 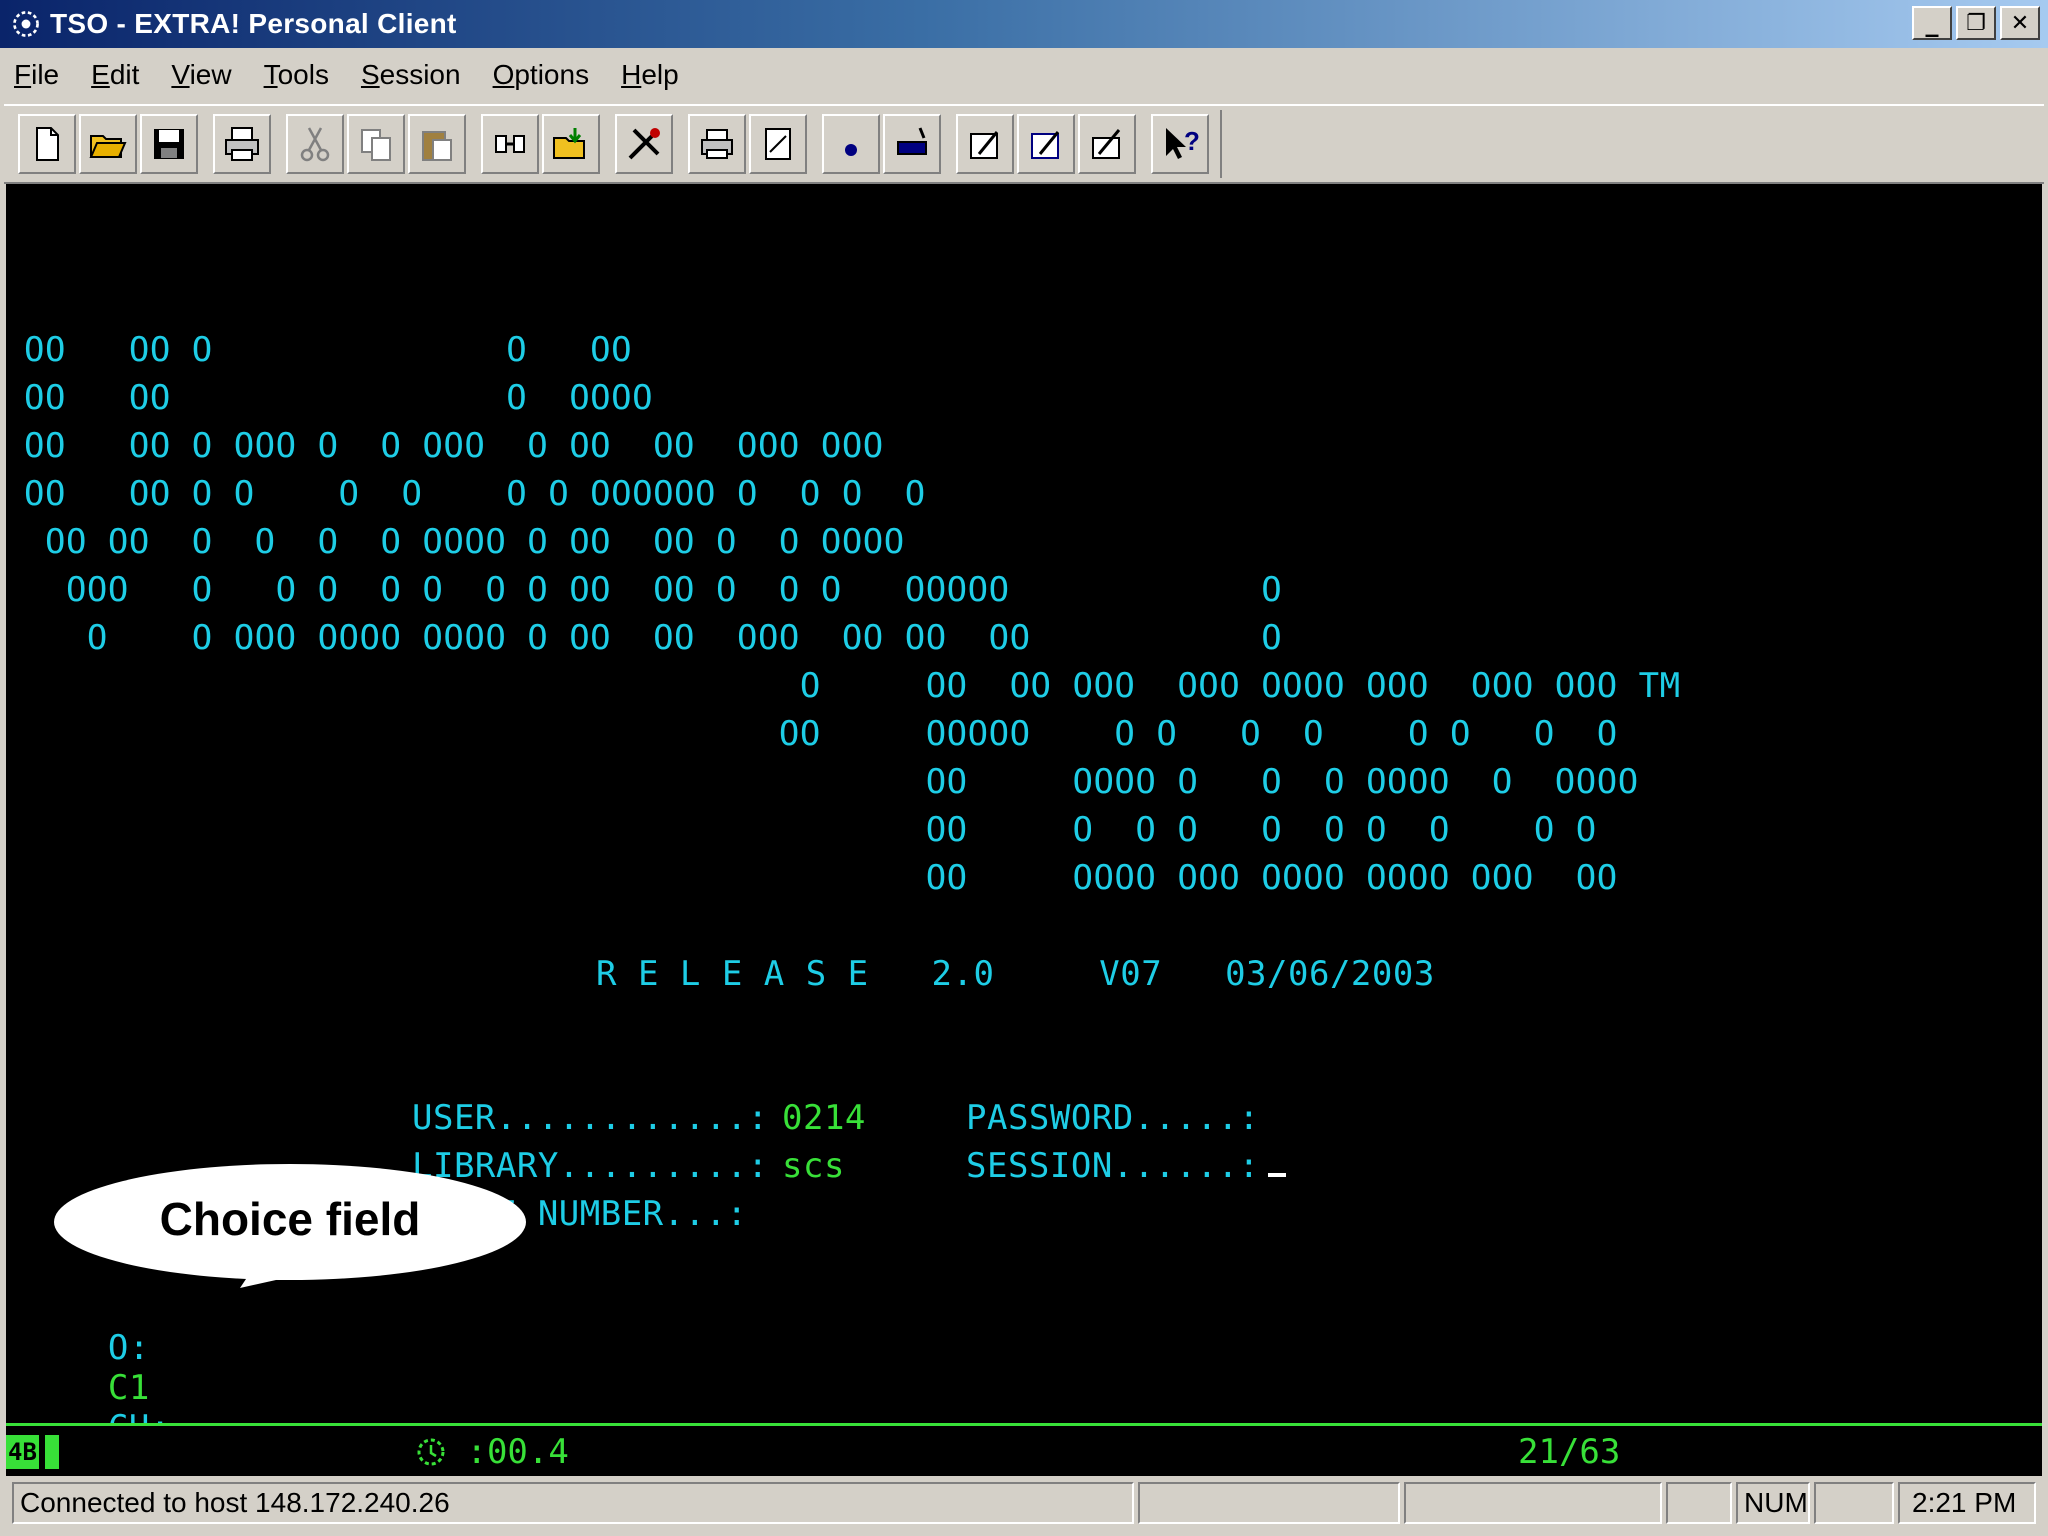 What do you see at coordinates (339, 398) in the screenshot?
I see `banner-line: OO OO O OOOO` at bounding box center [339, 398].